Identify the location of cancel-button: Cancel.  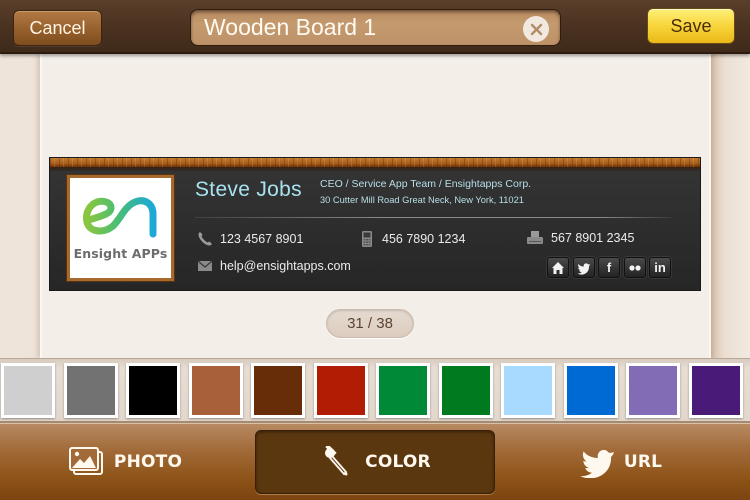
(57, 28).